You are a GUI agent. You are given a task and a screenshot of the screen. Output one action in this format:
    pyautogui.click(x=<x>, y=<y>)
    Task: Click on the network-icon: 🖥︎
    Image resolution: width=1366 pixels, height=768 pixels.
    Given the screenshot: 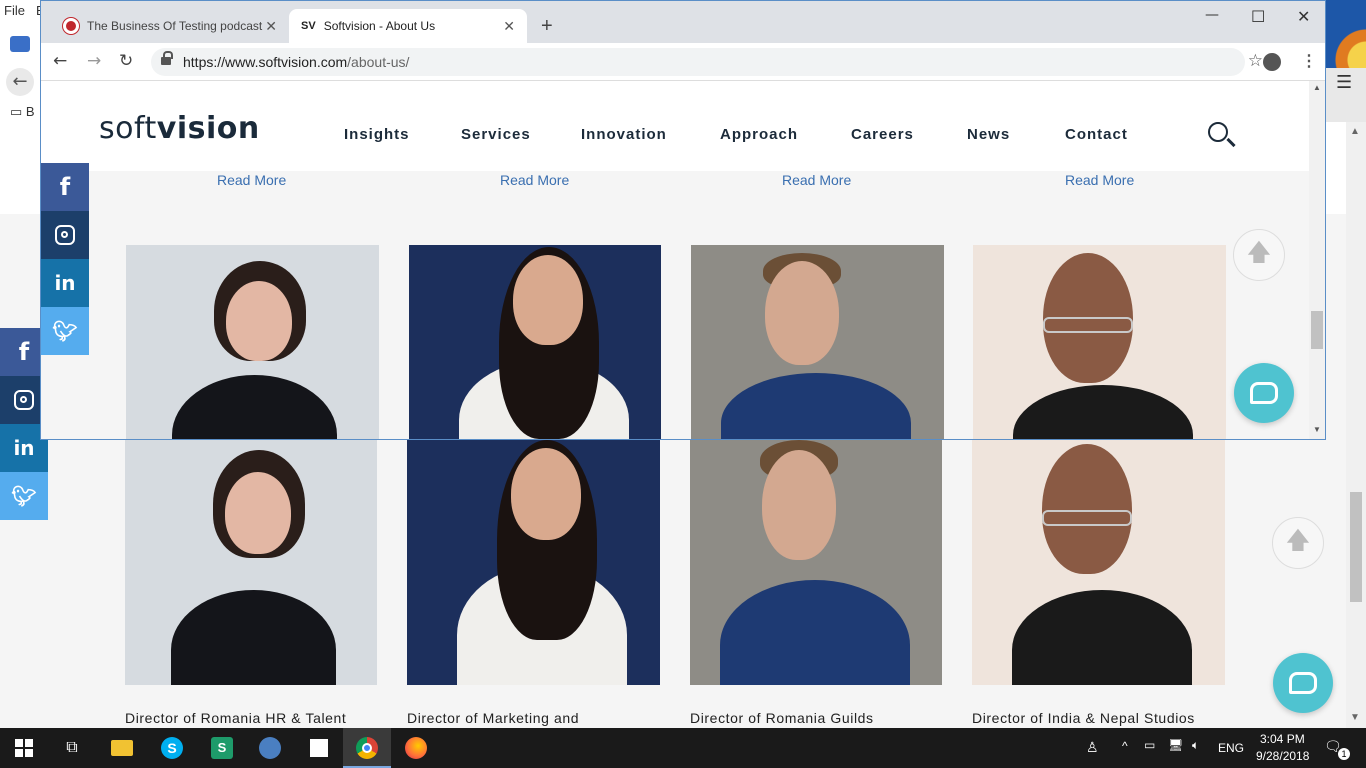 What is the action you would take?
    pyautogui.click(x=1175, y=745)
    